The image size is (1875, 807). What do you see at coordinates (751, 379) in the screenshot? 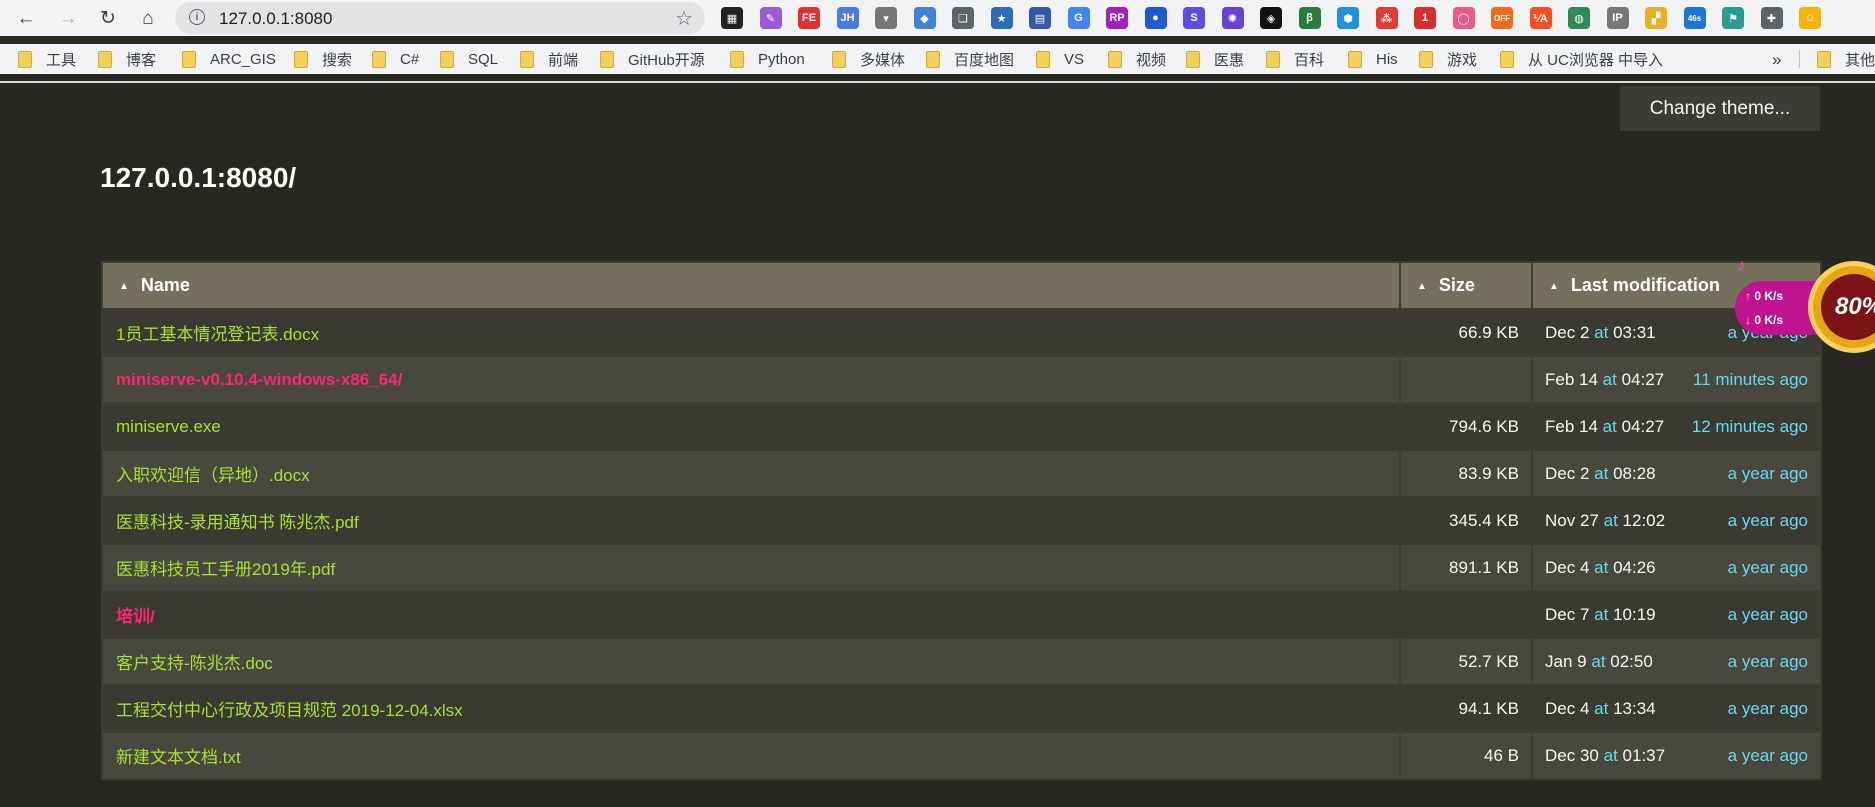
I see `folder-link: miniserve-v0.10.4-windows-x86_64/` at bounding box center [751, 379].